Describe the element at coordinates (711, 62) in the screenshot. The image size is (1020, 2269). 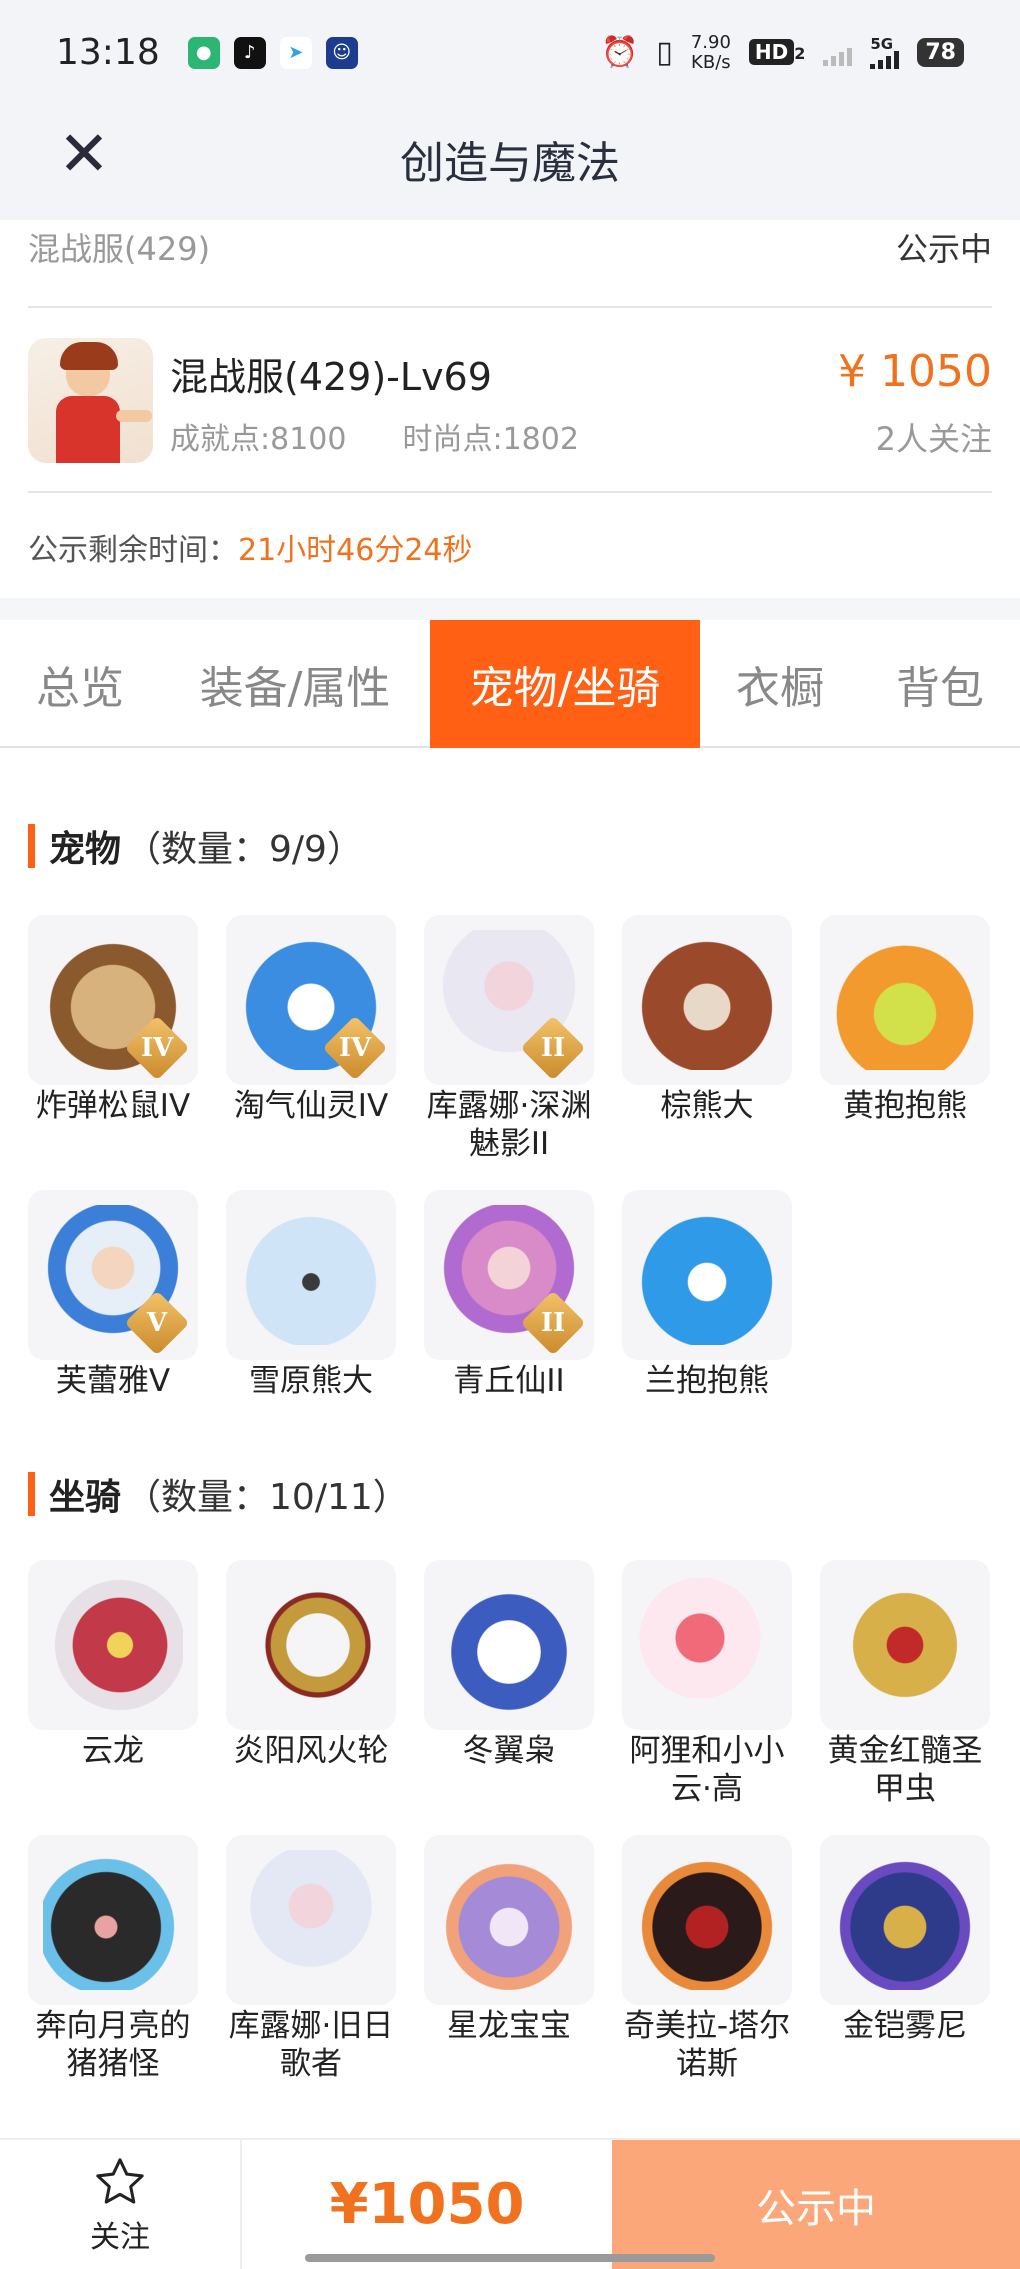
I see `speed-unit: KB/s` at that location.